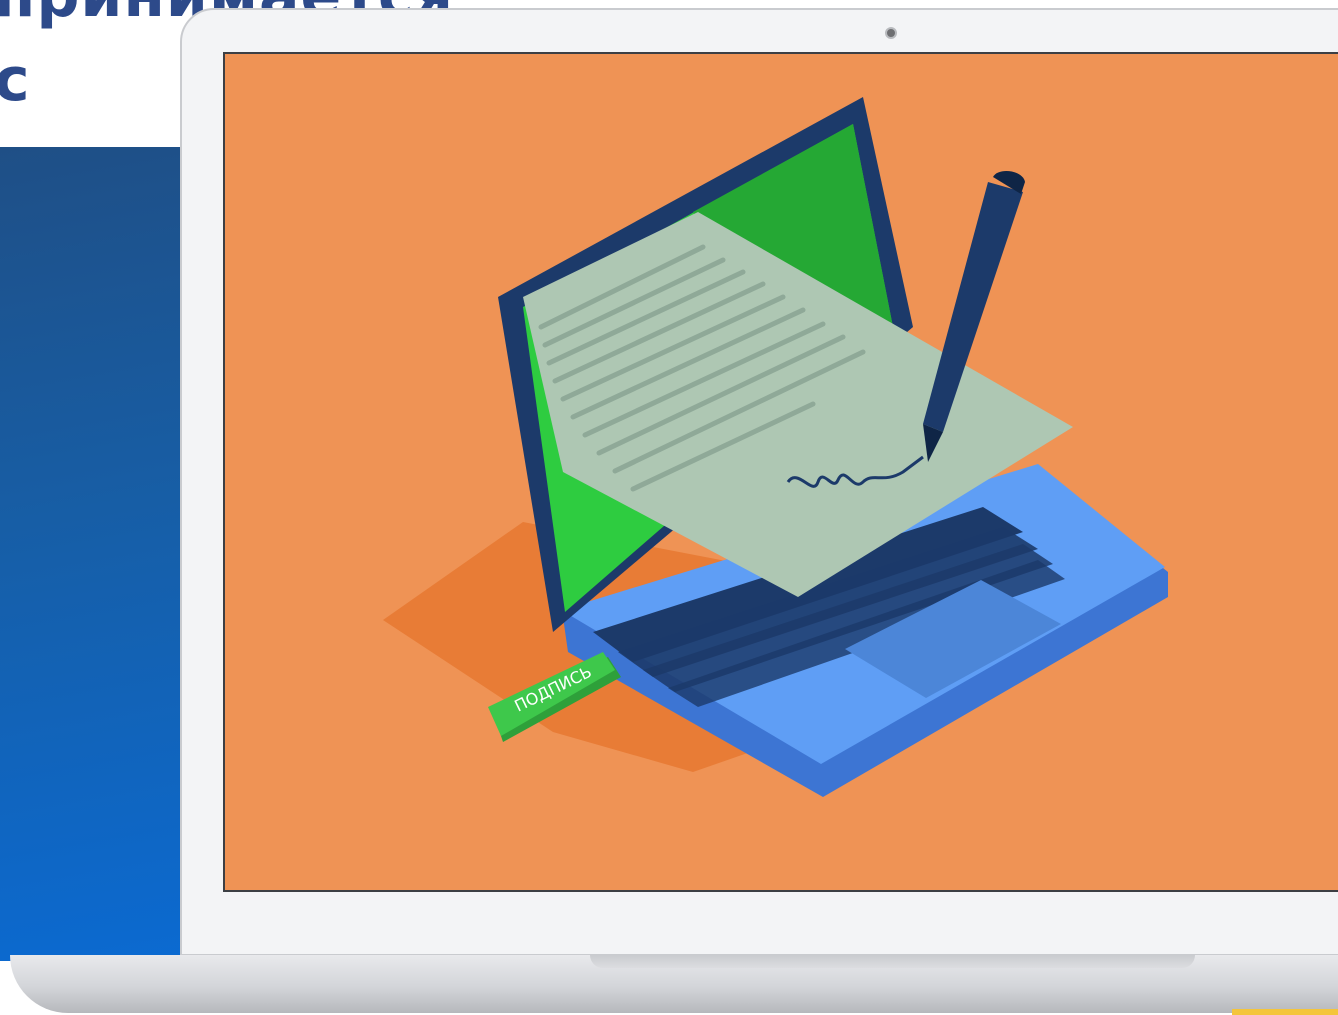 The height and width of the screenshot is (1015, 1338). Describe the element at coordinates (892, 961) in the screenshot. I see `laptop-hinge` at that location.